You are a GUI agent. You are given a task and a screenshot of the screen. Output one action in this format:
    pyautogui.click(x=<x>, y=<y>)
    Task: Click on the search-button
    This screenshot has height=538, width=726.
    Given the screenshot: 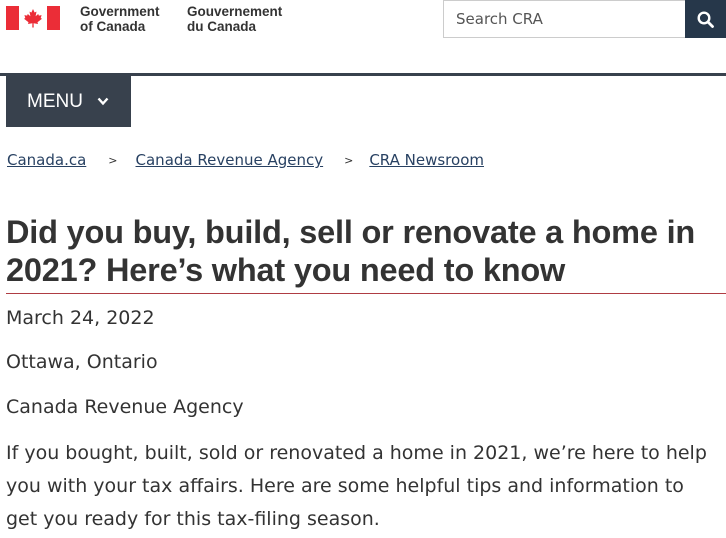 What is the action you would take?
    pyautogui.click(x=705, y=19)
    